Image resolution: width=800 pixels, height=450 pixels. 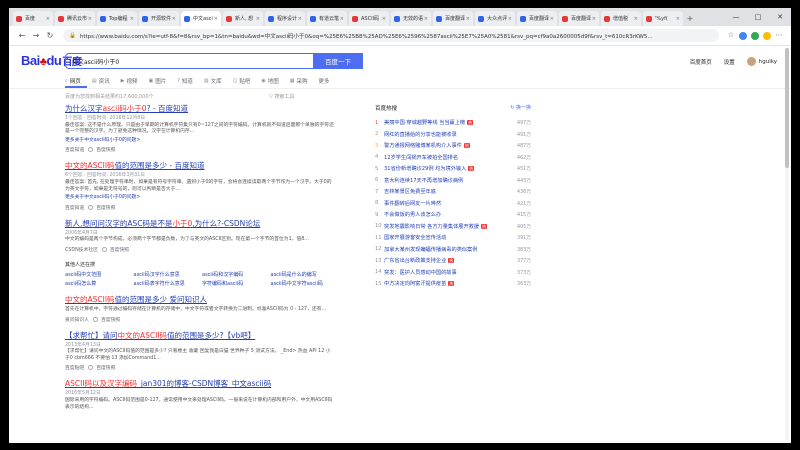 What do you see at coordinates (731, 36) in the screenshot?
I see `star-icon: ☆` at bounding box center [731, 36].